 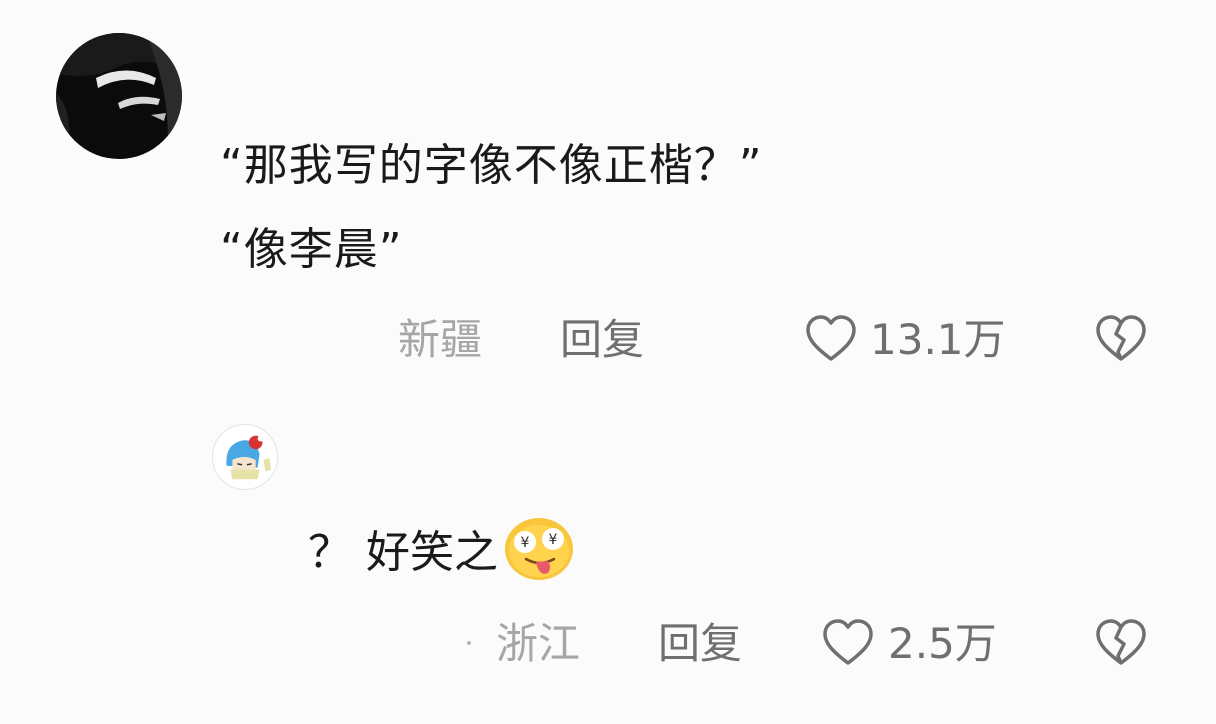 I want to click on comment-text-line-1: “那我写的字像不像正楷？”, so click(x=491, y=165).